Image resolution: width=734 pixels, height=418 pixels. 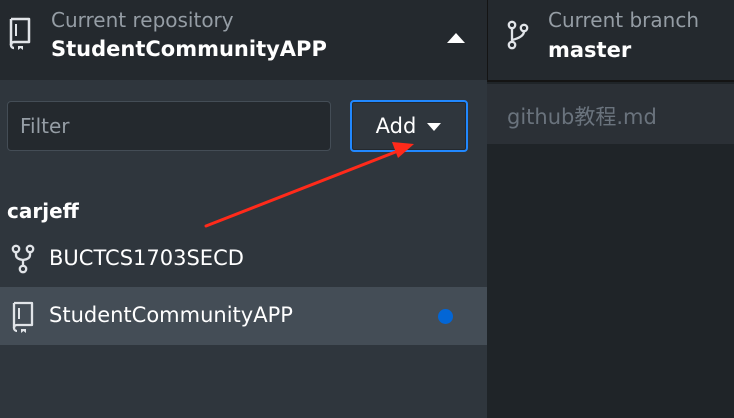 What do you see at coordinates (434, 126) in the screenshot?
I see `caret-down-icon` at bounding box center [434, 126].